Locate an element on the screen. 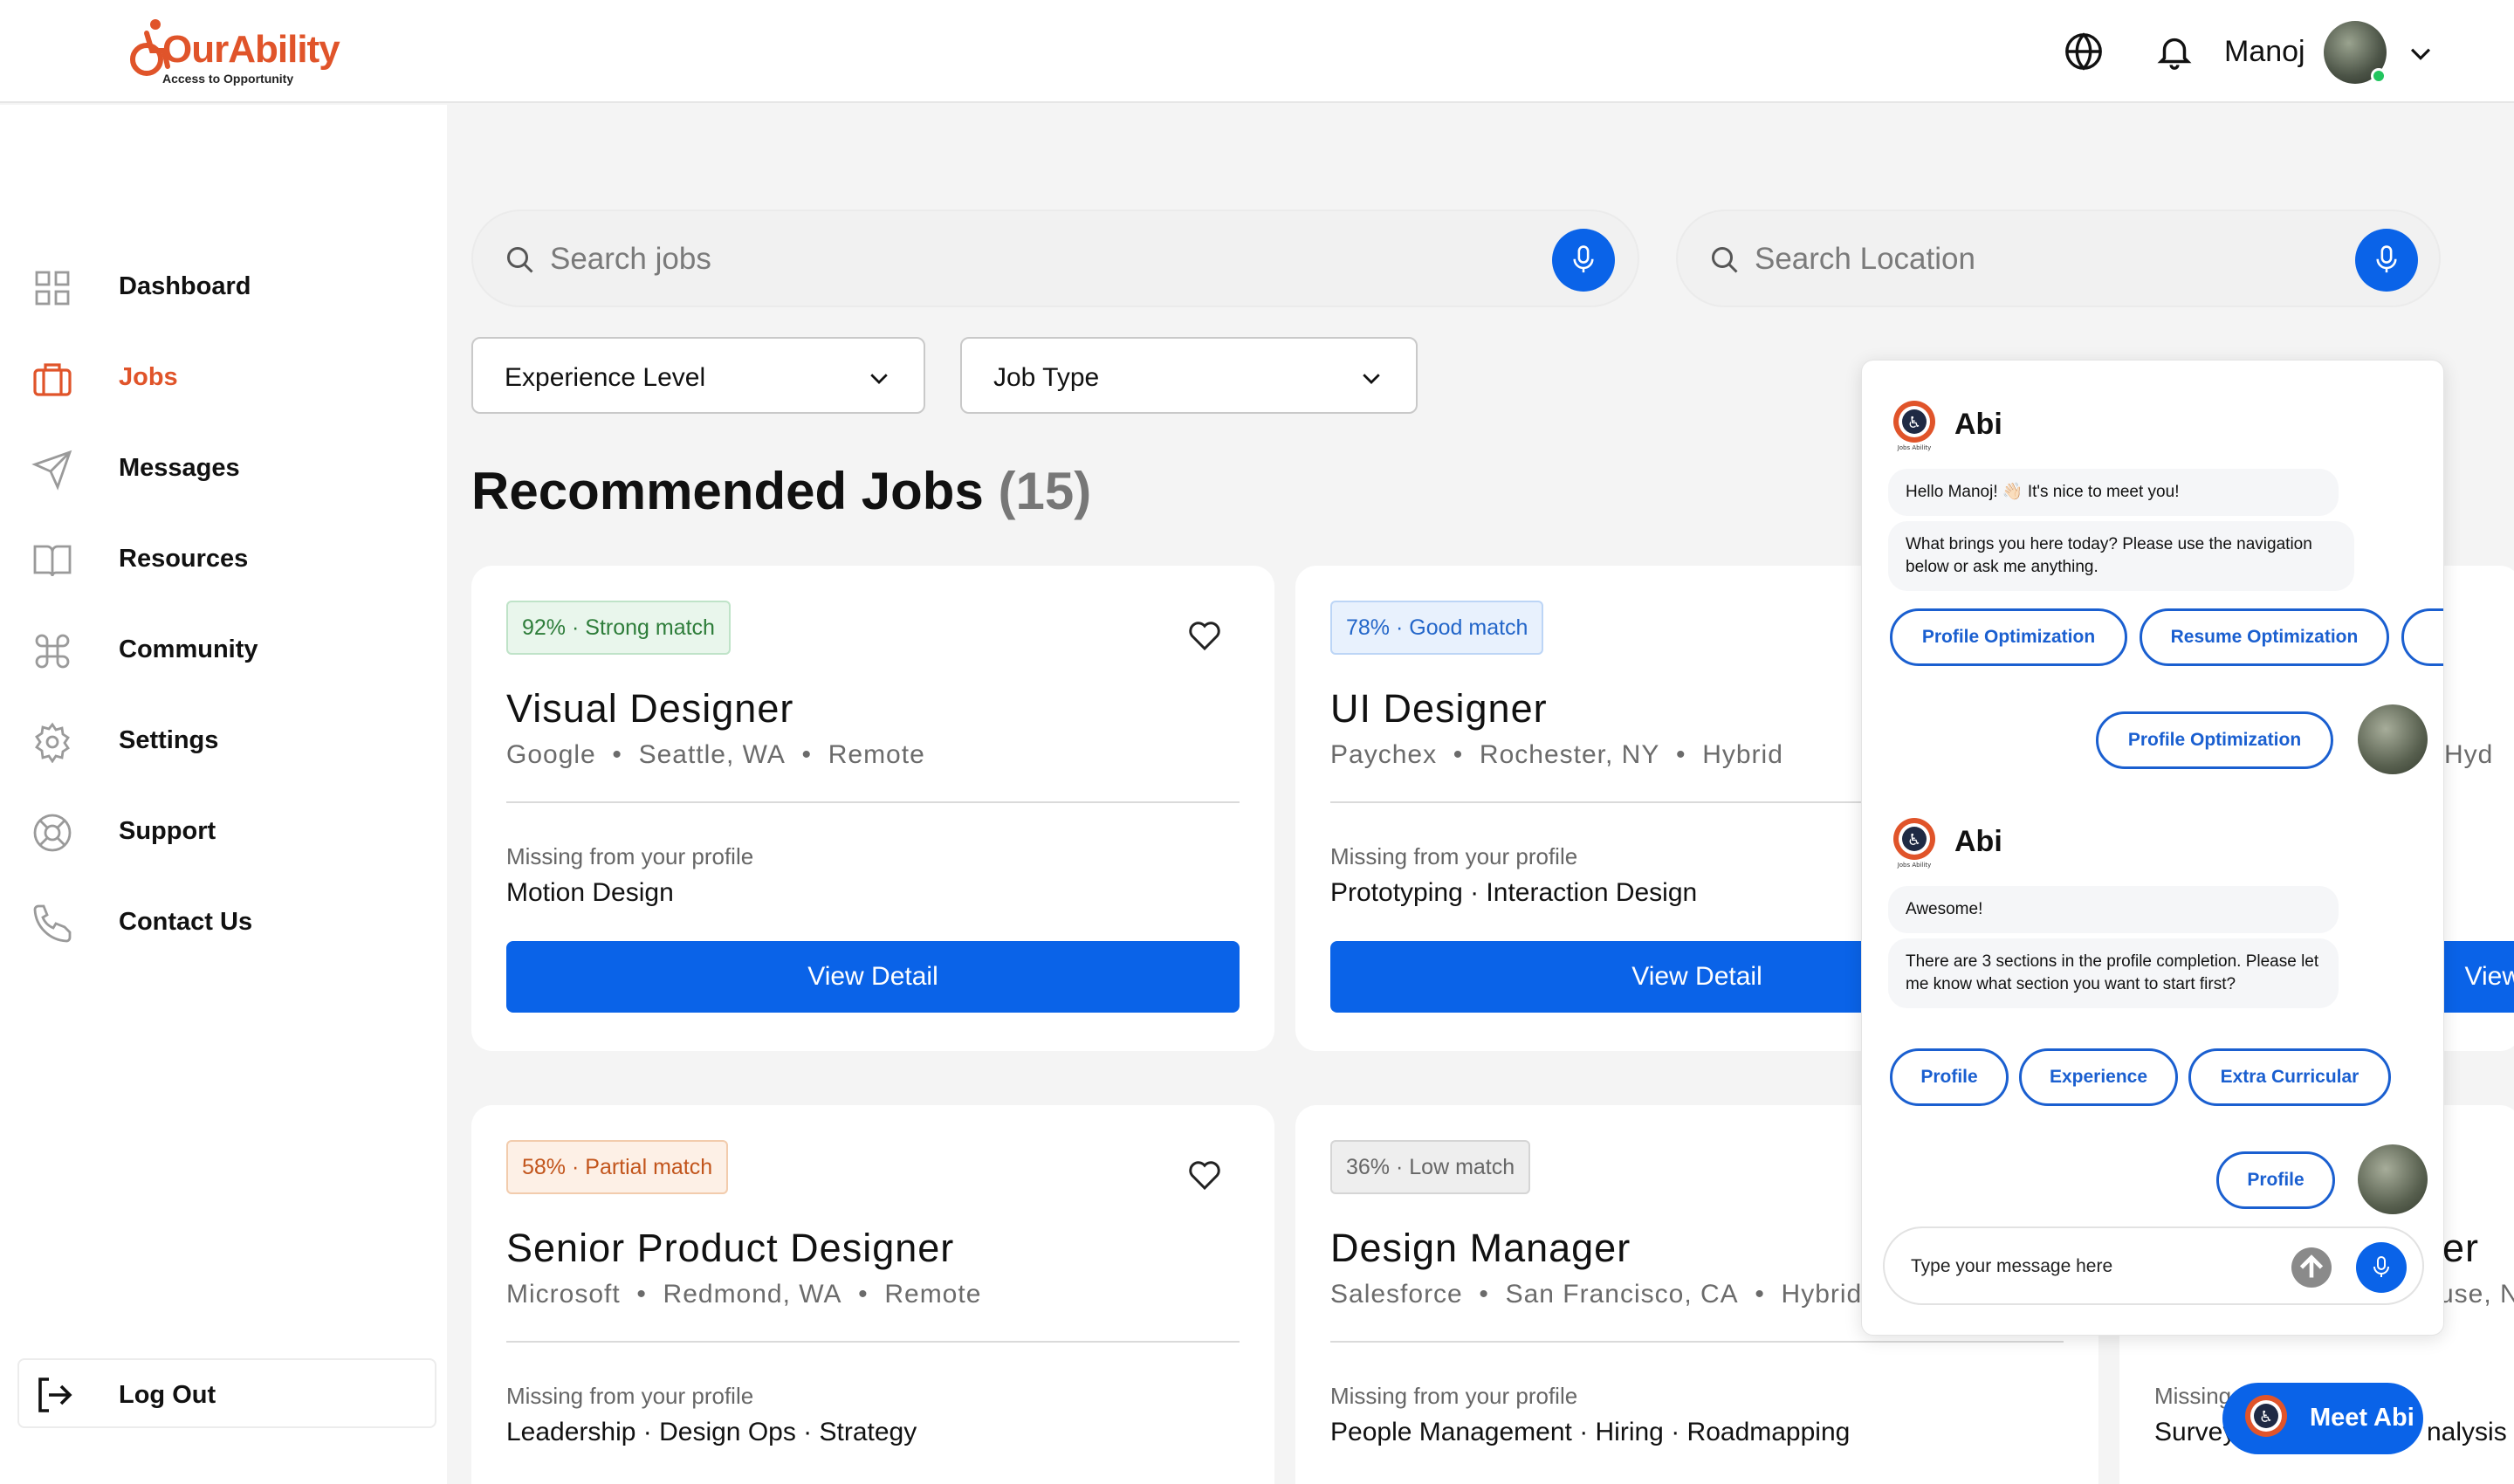 This screenshot has width=2514, height=1484. section-title: Recommended Jobs is located at coordinates (727, 491).